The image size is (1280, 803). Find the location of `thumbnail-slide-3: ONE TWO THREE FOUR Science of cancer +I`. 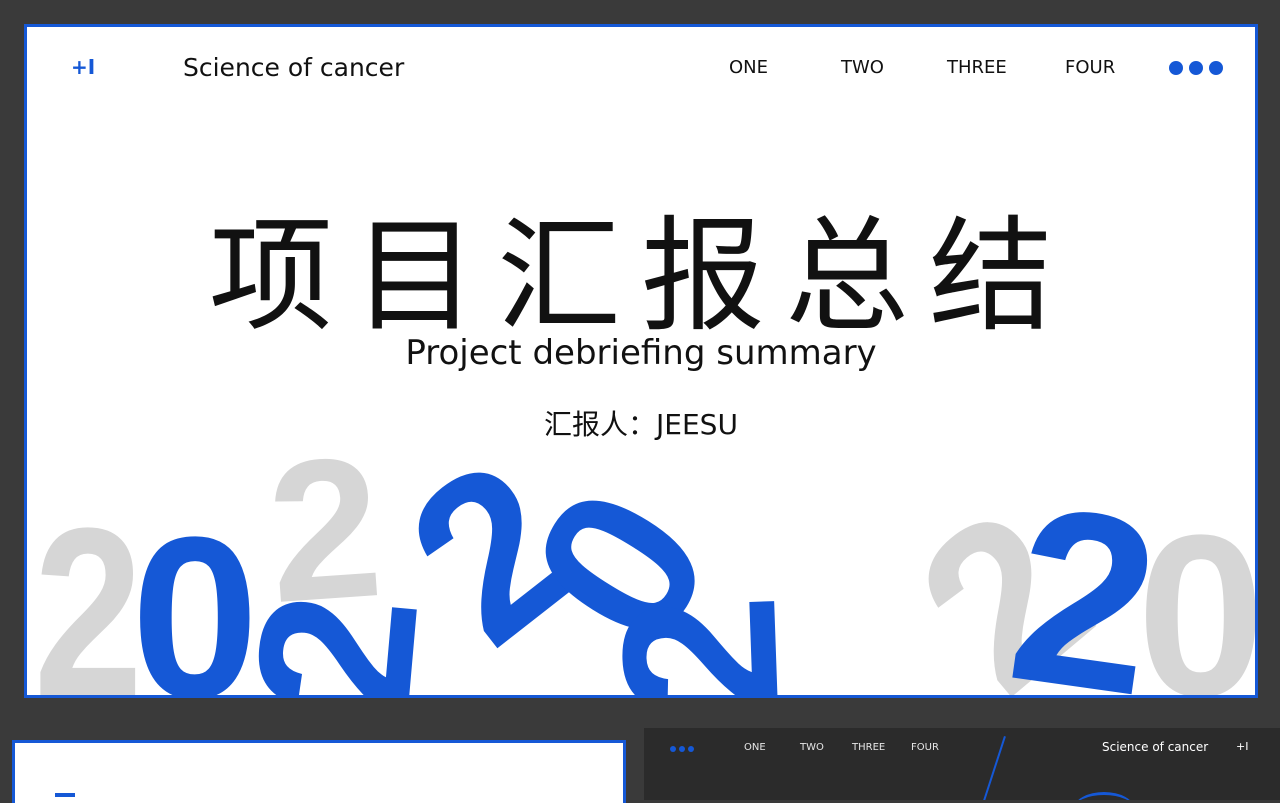

thumbnail-slide-3: ONE TWO THREE FOUR Science of cancer +I is located at coordinates (962, 764).